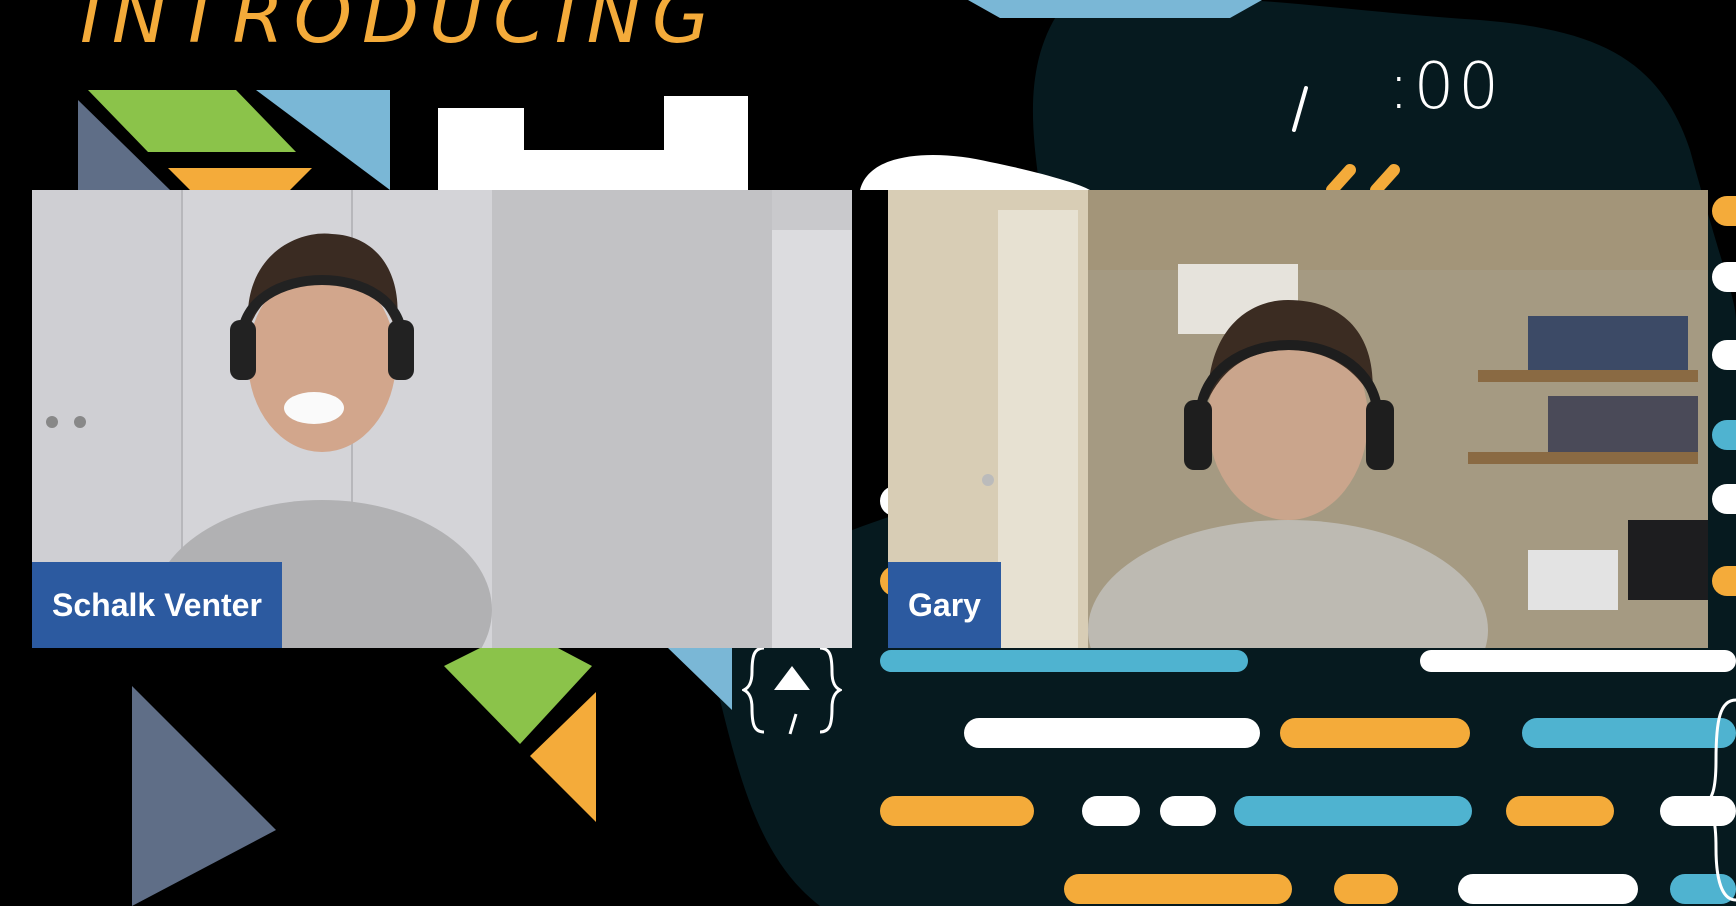  I want to click on logo-orange-trapezoid, so click(240, 179).